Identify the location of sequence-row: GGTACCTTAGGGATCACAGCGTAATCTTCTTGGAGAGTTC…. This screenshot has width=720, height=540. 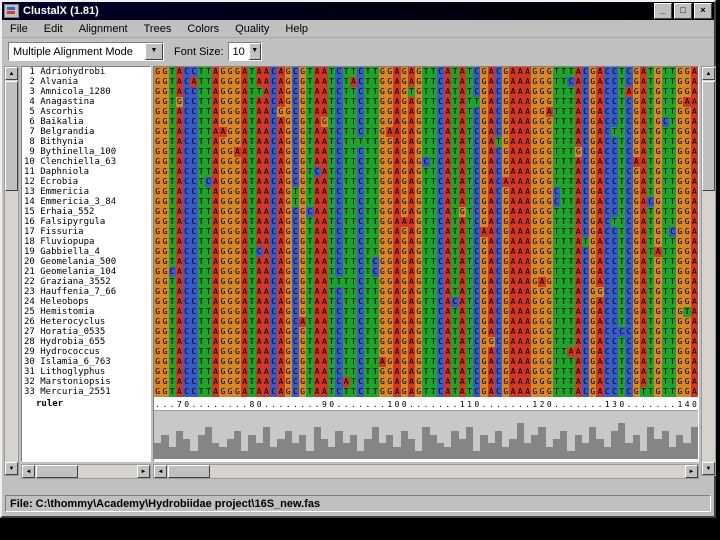
(426, 252).